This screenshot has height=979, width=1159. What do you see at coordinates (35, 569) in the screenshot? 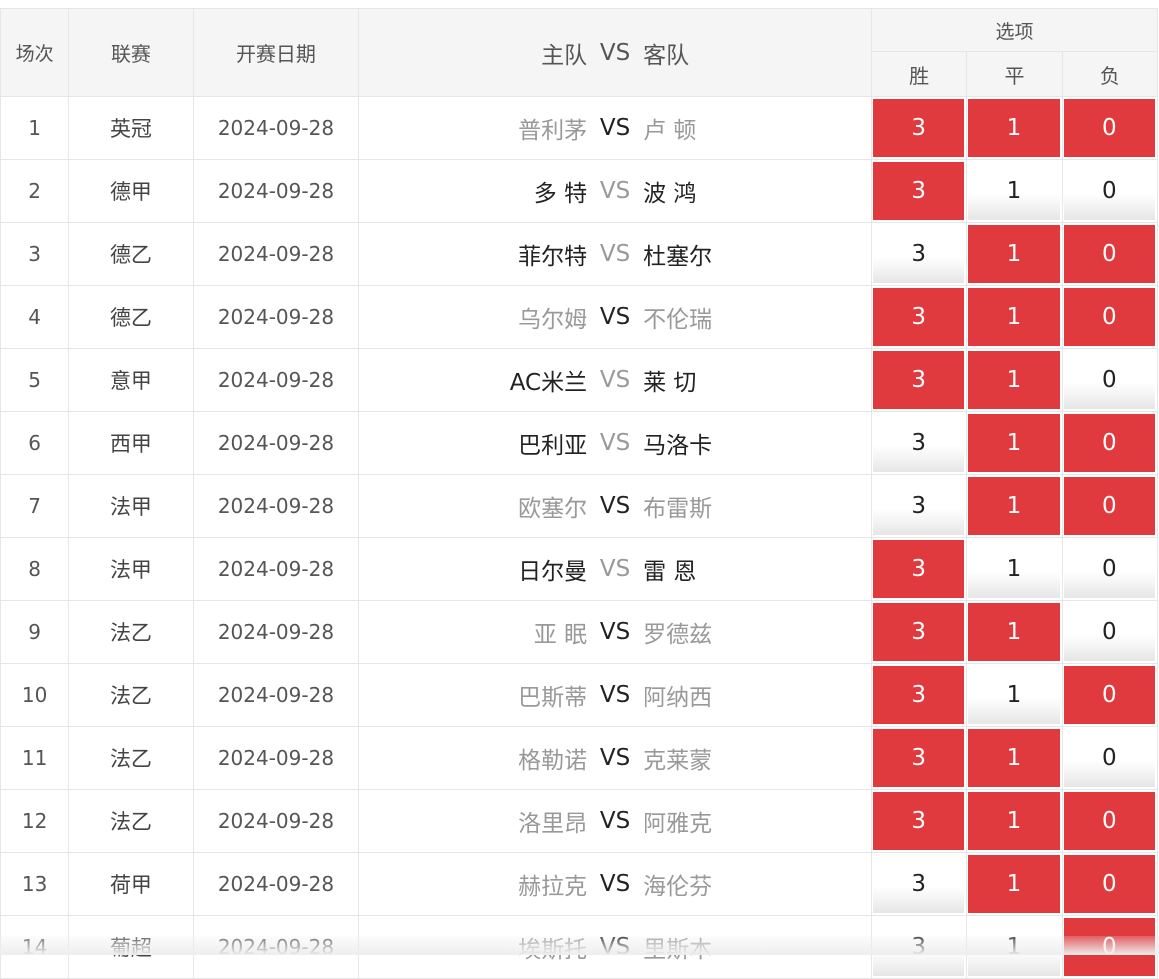
I see `match-number: 8` at bounding box center [35, 569].